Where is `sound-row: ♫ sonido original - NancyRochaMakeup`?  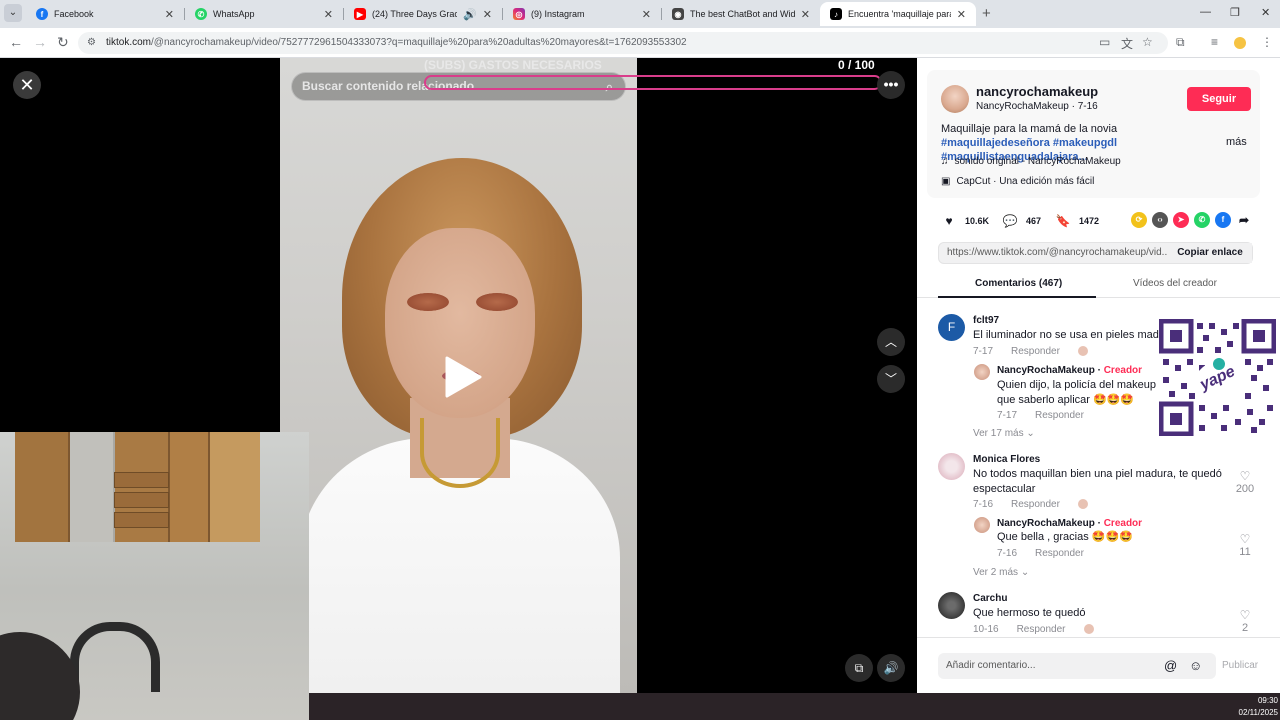 sound-row: ♫ sonido original - NancyRochaMakeup is located at coordinates (1031, 161).